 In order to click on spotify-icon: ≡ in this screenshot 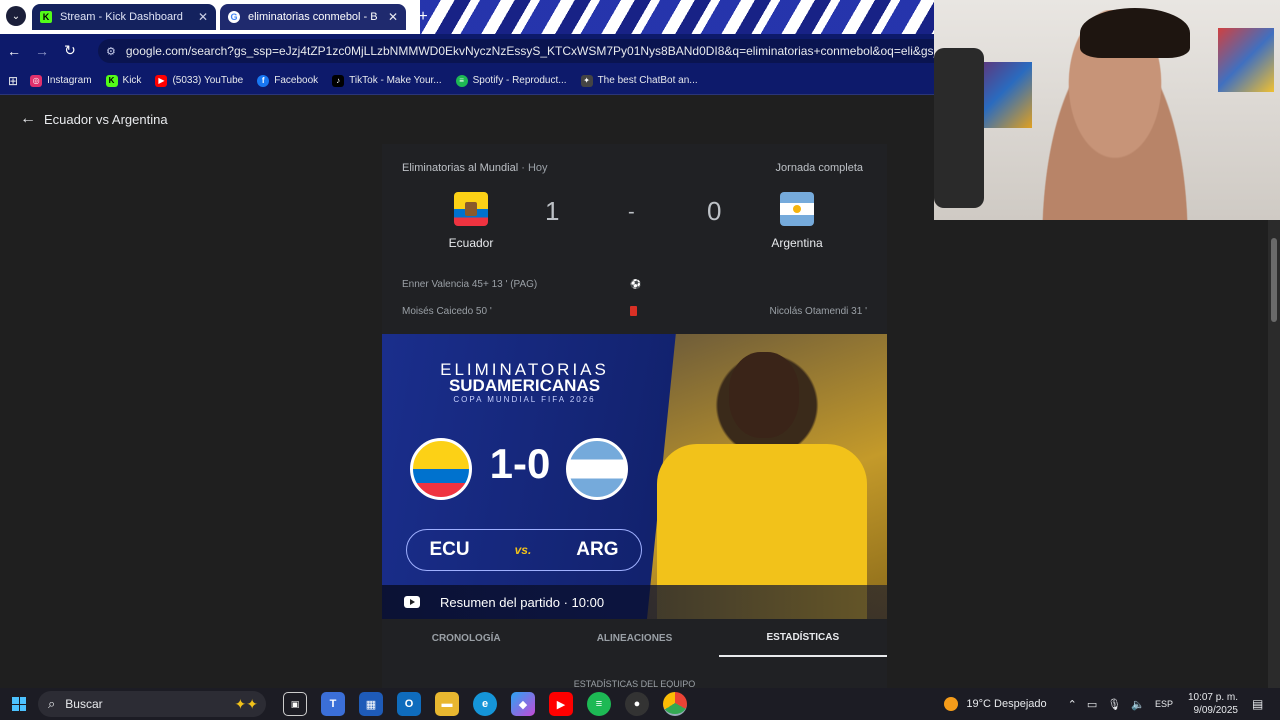, I will do `click(599, 704)`.